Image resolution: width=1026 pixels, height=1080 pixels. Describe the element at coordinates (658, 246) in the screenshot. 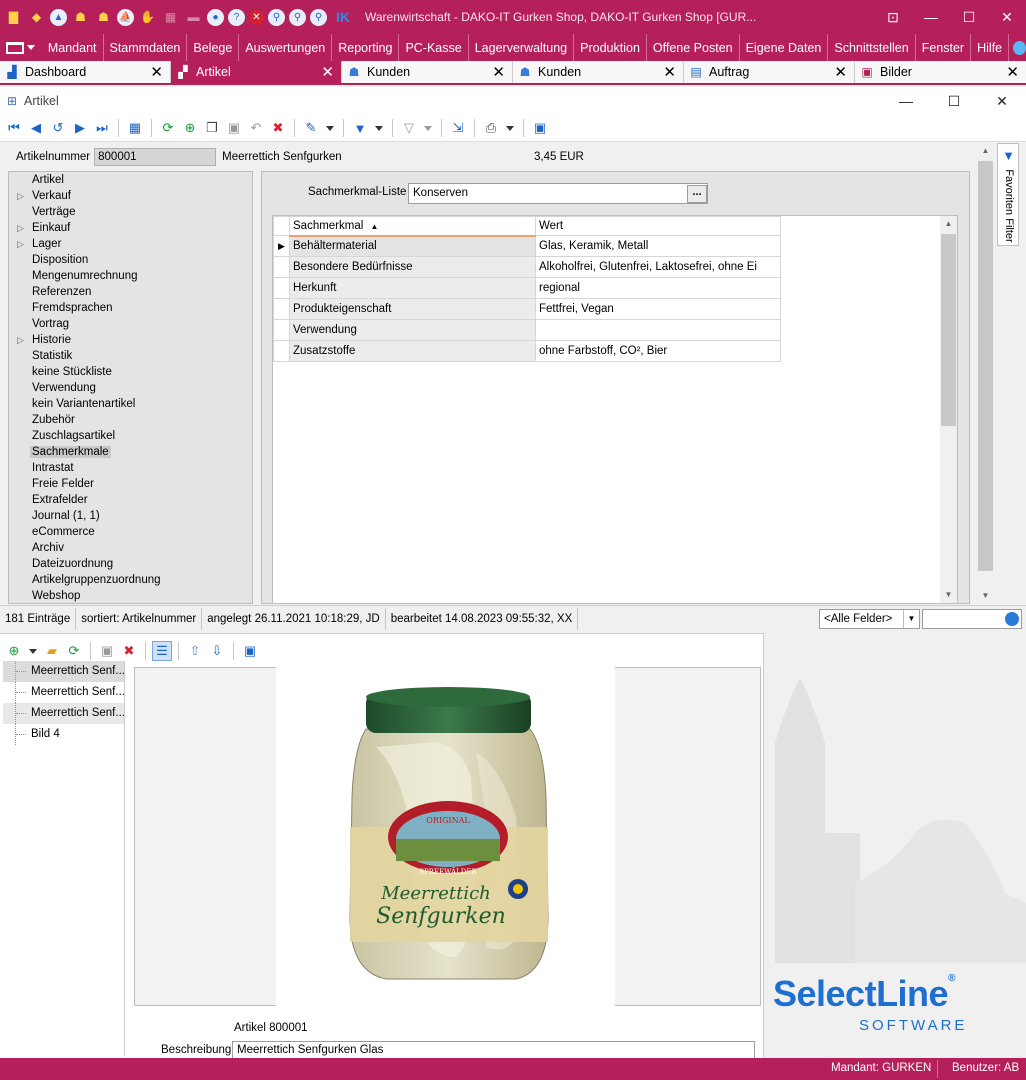

I see `cell-wert: Glas, Keramik, Metall` at that location.